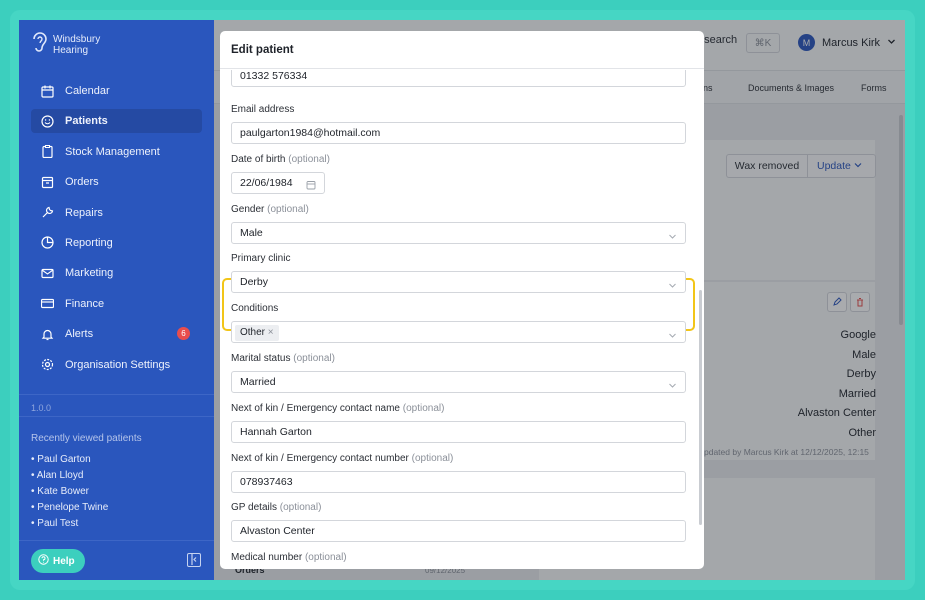  What do you see at coordinates (183, 334) in the screenshot?
I see `alerts-count-badge: 6` at bounding box center [183, 334].